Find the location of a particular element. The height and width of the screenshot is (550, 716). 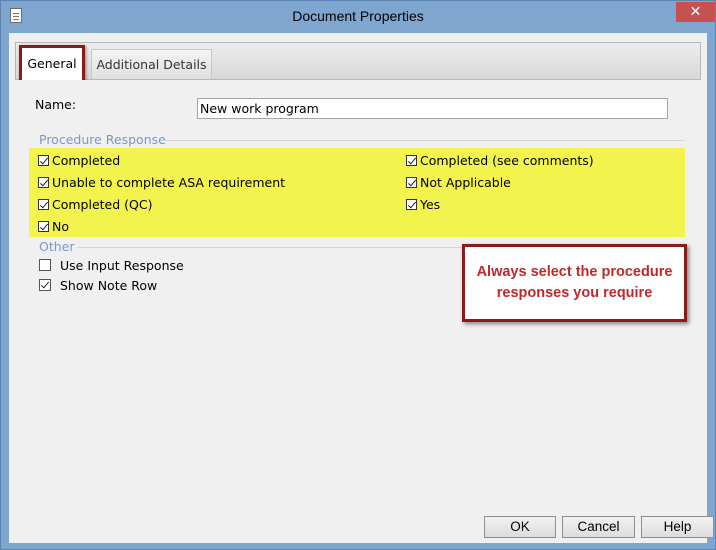

checkbox-label: Unable to complete ASA requirement is located at coordinates (169, 182).